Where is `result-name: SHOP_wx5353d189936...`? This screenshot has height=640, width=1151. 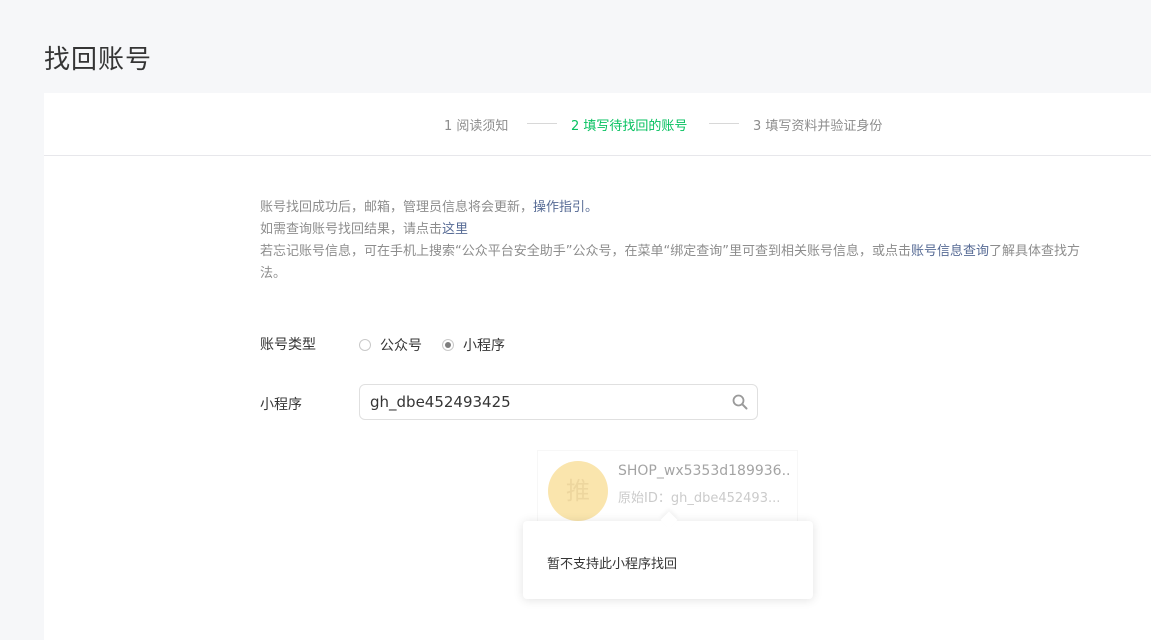 result-name: SHOP_wx5353d189936... is located at coordinates (704, 471).